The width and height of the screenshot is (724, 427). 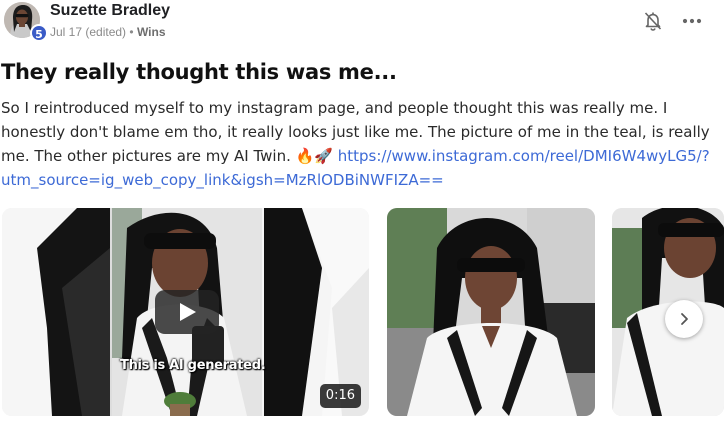 What do you see at coordinates (151, 32) in the screenshot?
I see `post-category: Wins` at bounding box center [151, 32].